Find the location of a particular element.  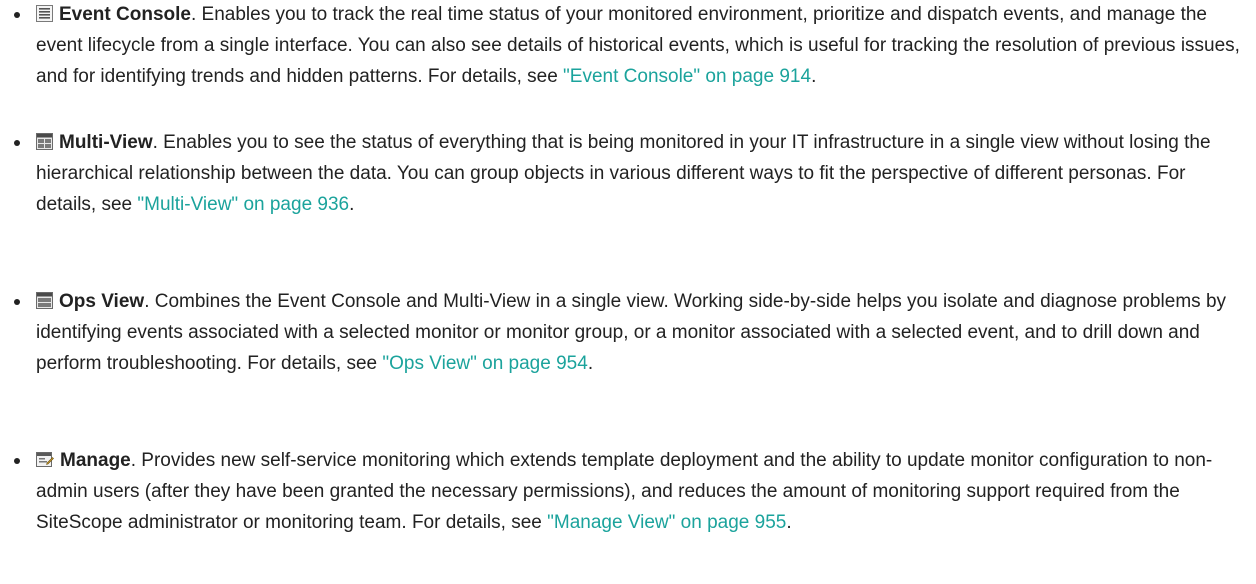

multi-view-icon is located at coordinates (44, 141).